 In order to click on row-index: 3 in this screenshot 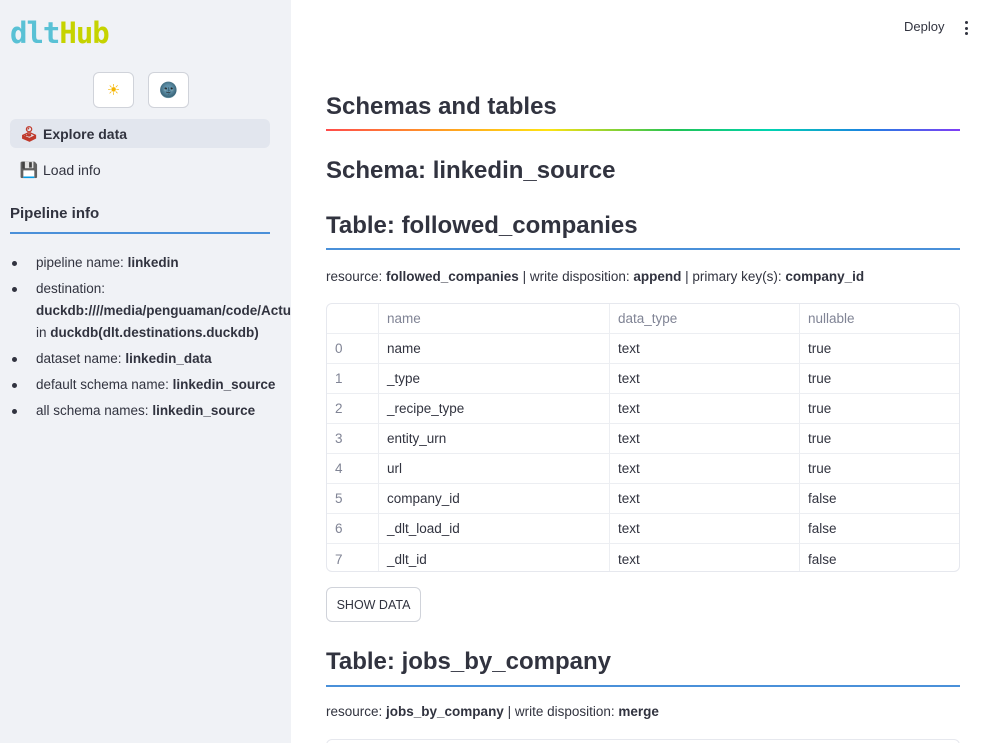, I will do `click(353, 438)`.